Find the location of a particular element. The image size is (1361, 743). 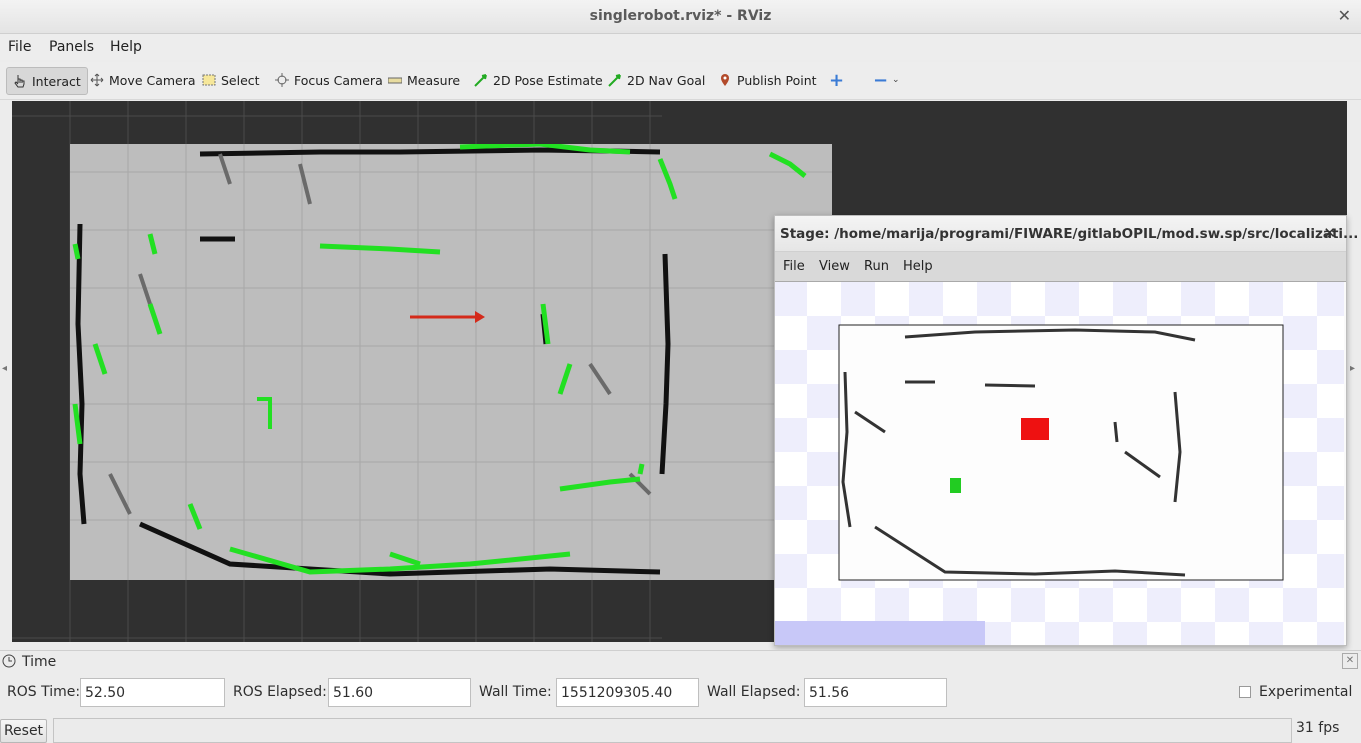

stage-menu-run: Run is located at coordinates (876, 266).